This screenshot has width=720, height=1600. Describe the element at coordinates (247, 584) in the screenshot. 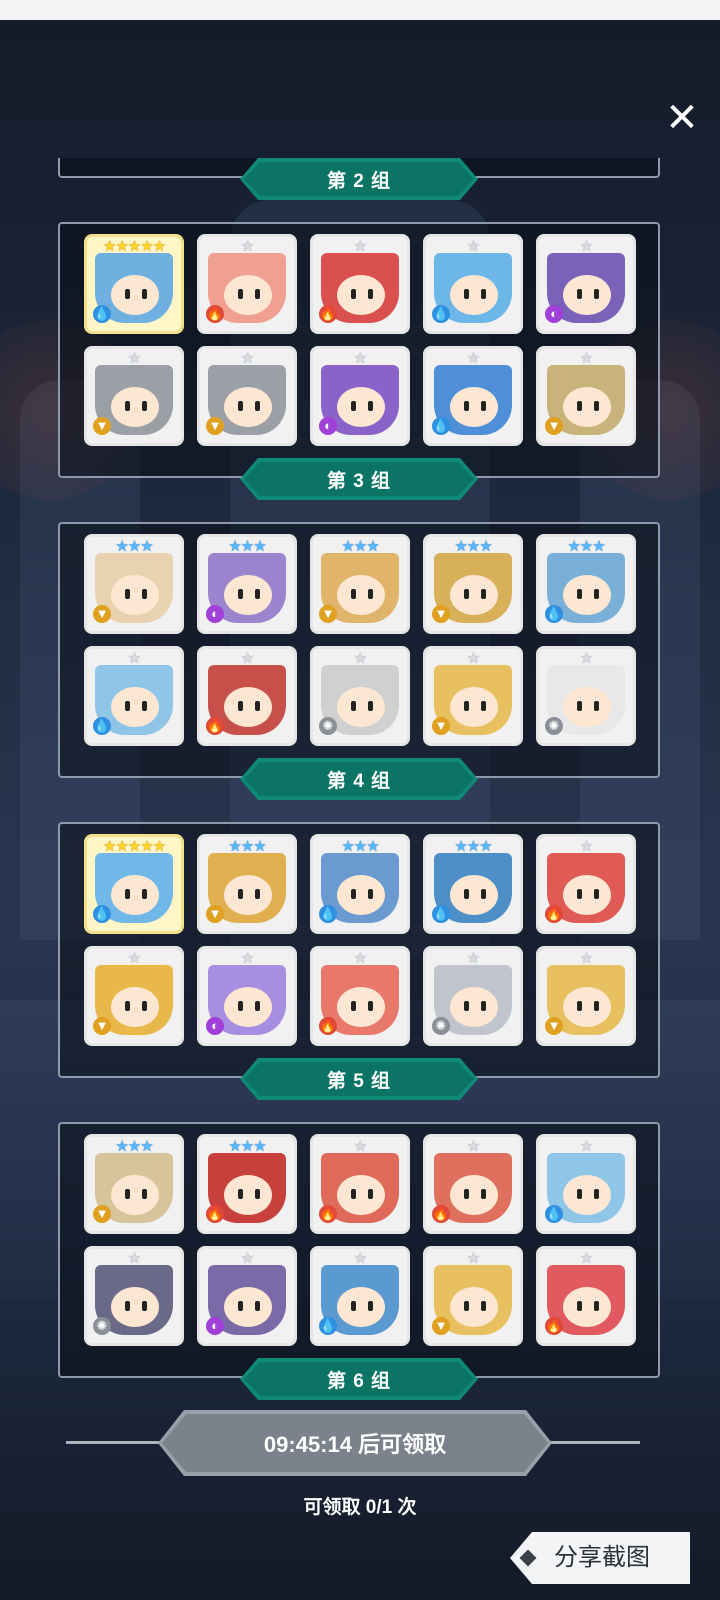

I see `hero-card: ★★★ ◐` at that location.